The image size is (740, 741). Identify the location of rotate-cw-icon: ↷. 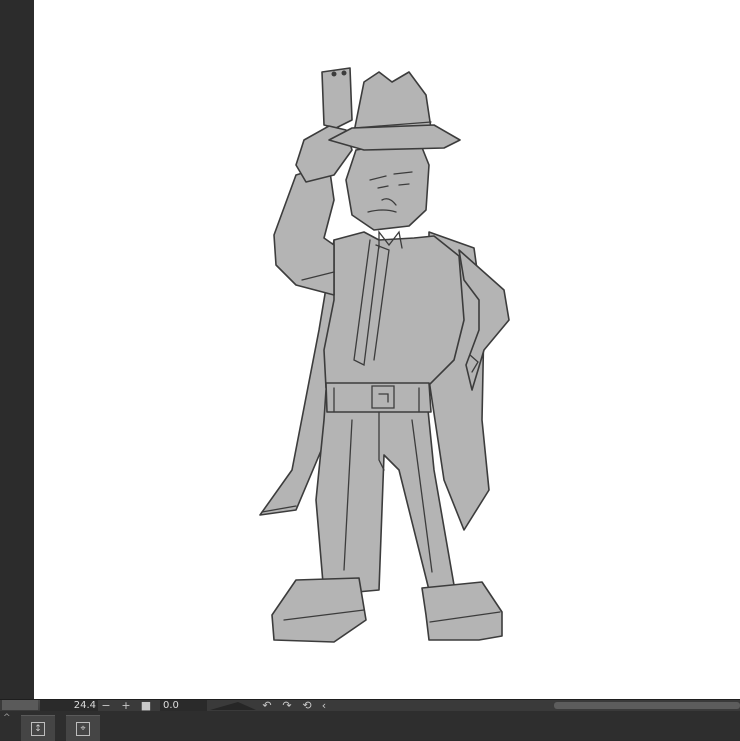
(287, 705).